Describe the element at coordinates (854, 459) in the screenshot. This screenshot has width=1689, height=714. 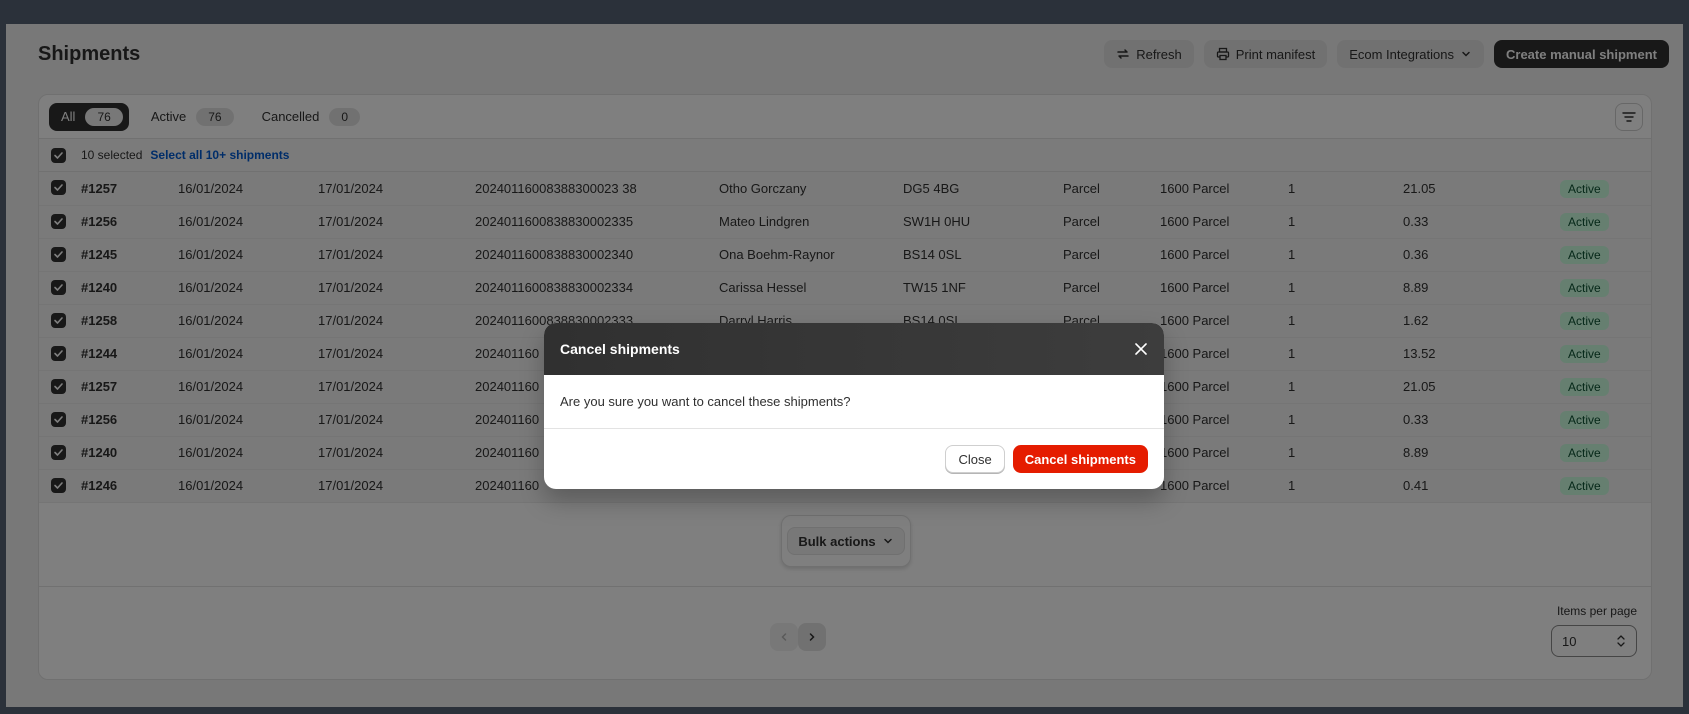
I see `modal-footer: Close Cancel shipments` at that location.